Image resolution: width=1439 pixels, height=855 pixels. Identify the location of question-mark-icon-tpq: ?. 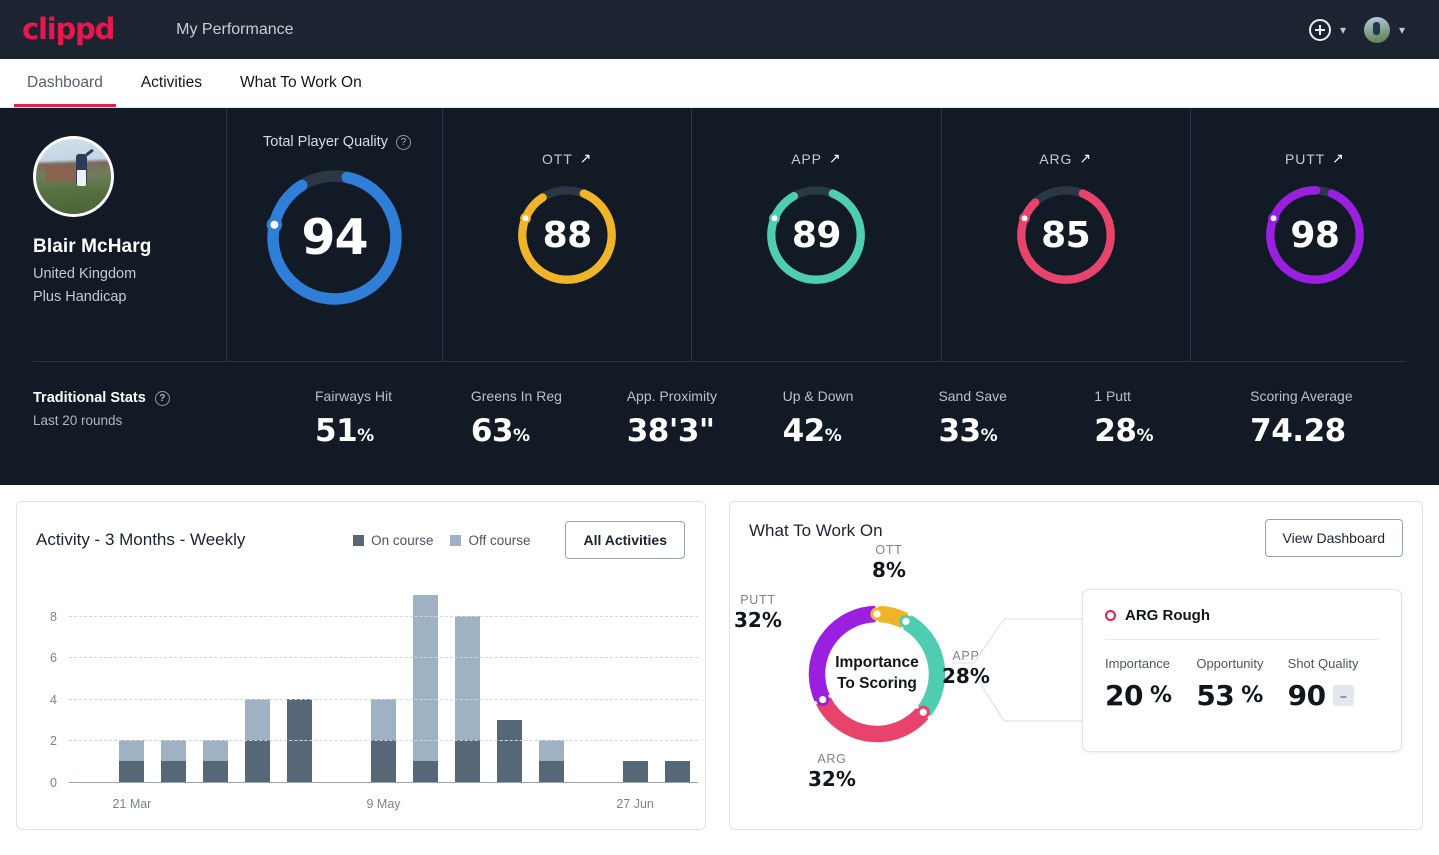
(403, 142).